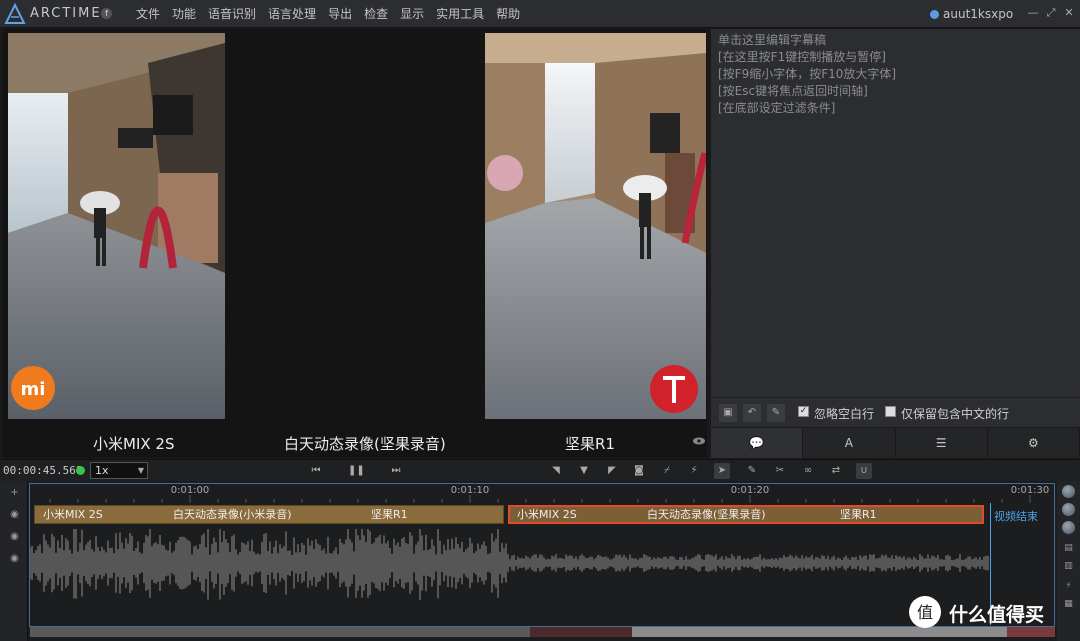 This screenshot has width=1080, height=641. What do you see at coordinates (780, 471) in the screenshot?
I see `scissors-icon: ✂` at bounding box center [780, 471].